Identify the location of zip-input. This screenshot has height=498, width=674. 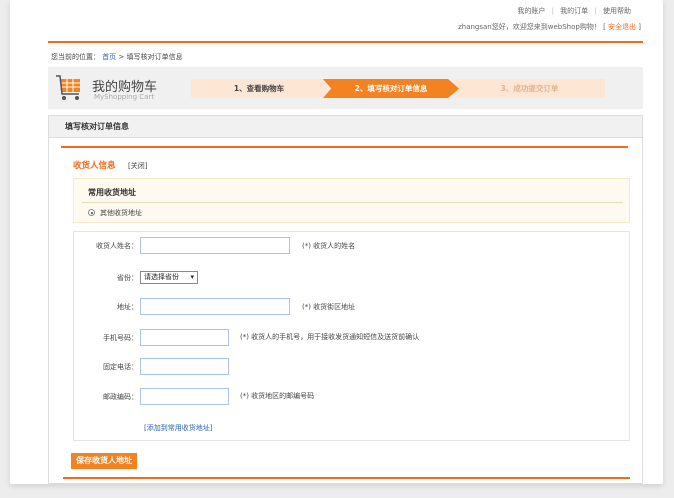
(184, 396).